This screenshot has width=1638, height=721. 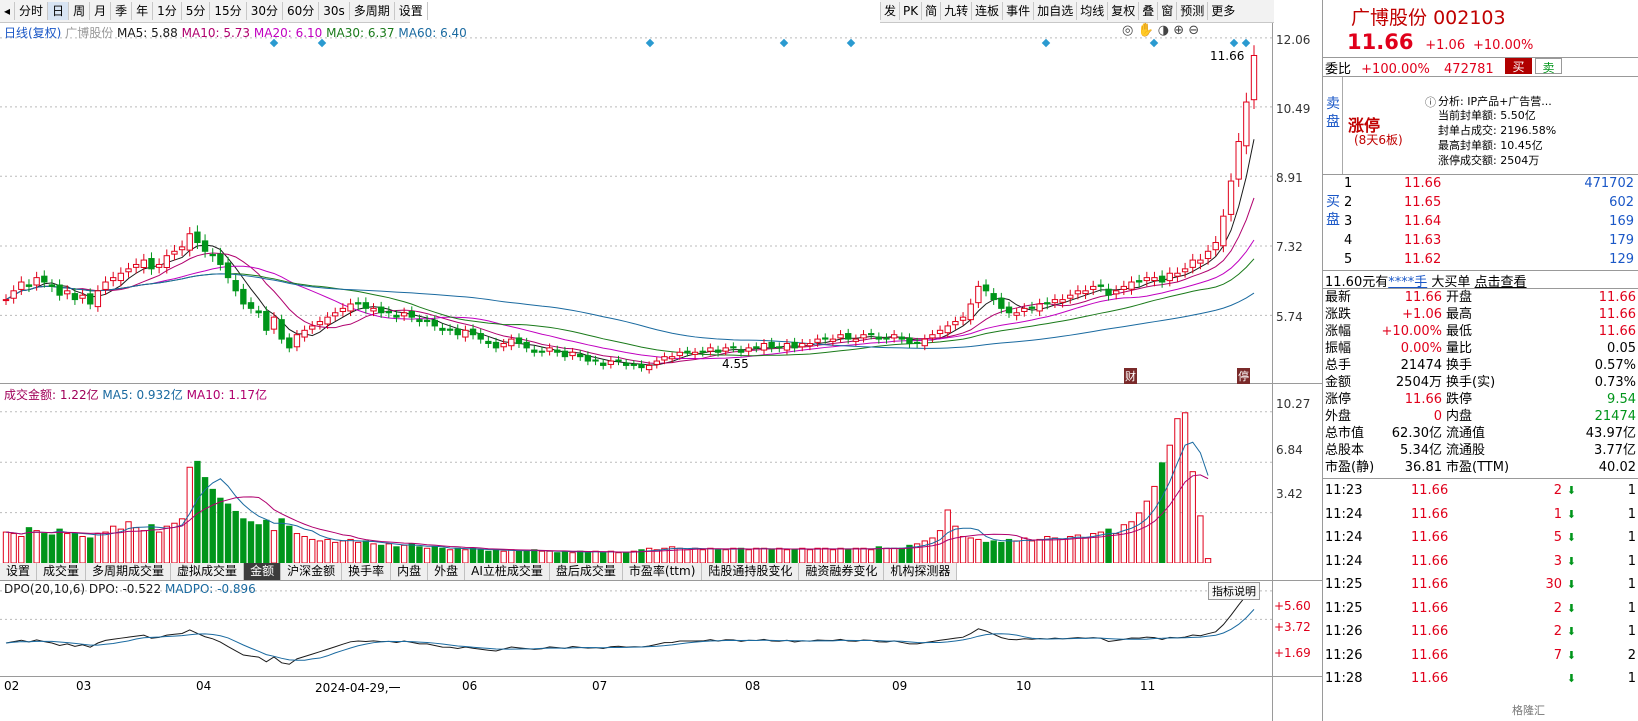 What do you see at coordinates (1445, 45) in the screenshot?
I see `price-change: +1.06` at bounding box center [1445, 45].